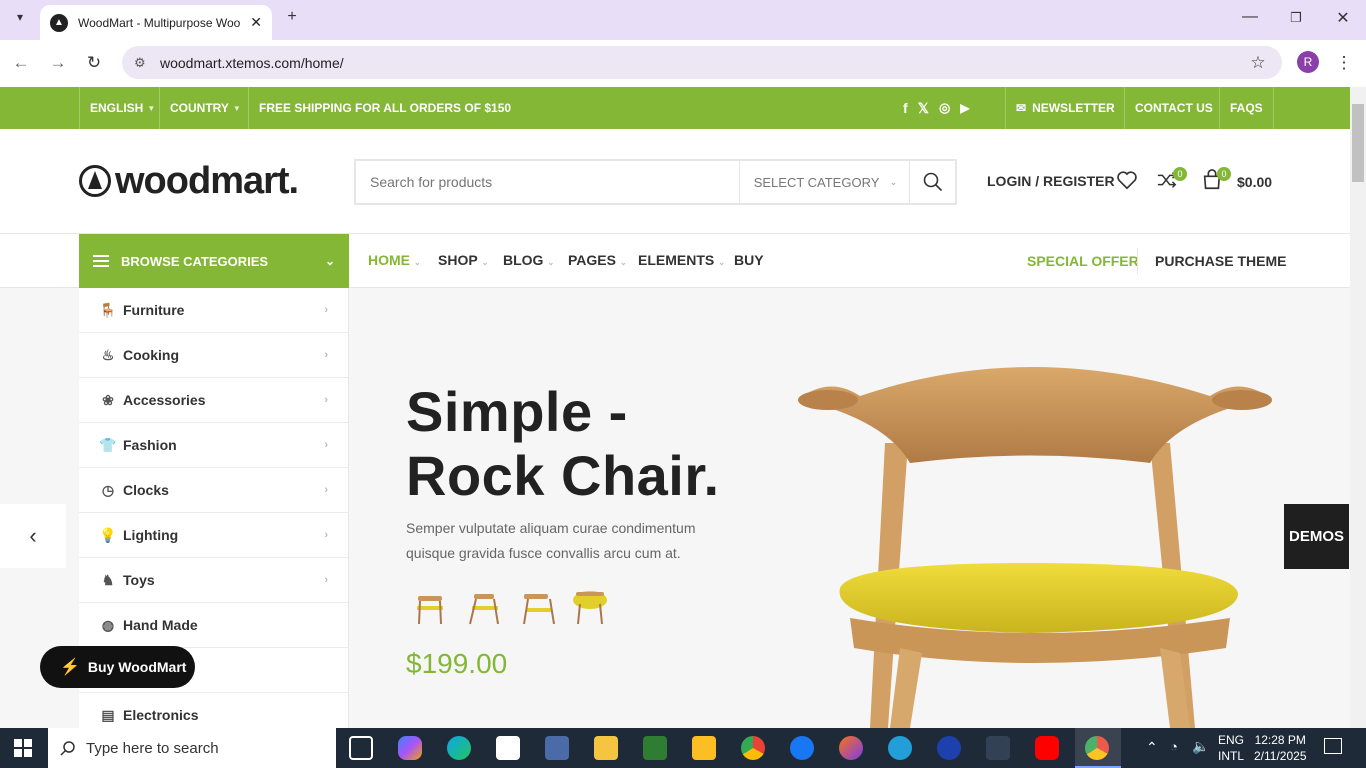 Image resolution: width=1366 pixels, height=768 pixels. Describe the element at coordinates (1280, 748) in the screenshot. I see `system-clock: 12:28 PM 2/11/2025` at that location.